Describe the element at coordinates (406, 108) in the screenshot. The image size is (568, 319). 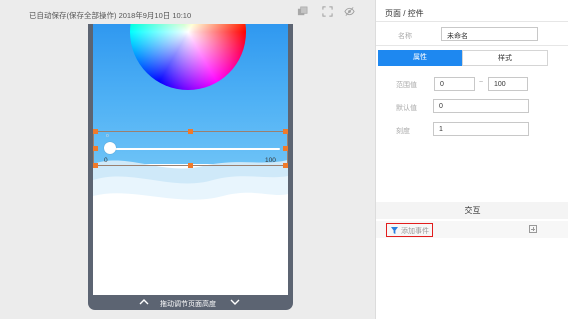
I see `default-value-label: 默认值` at that location.